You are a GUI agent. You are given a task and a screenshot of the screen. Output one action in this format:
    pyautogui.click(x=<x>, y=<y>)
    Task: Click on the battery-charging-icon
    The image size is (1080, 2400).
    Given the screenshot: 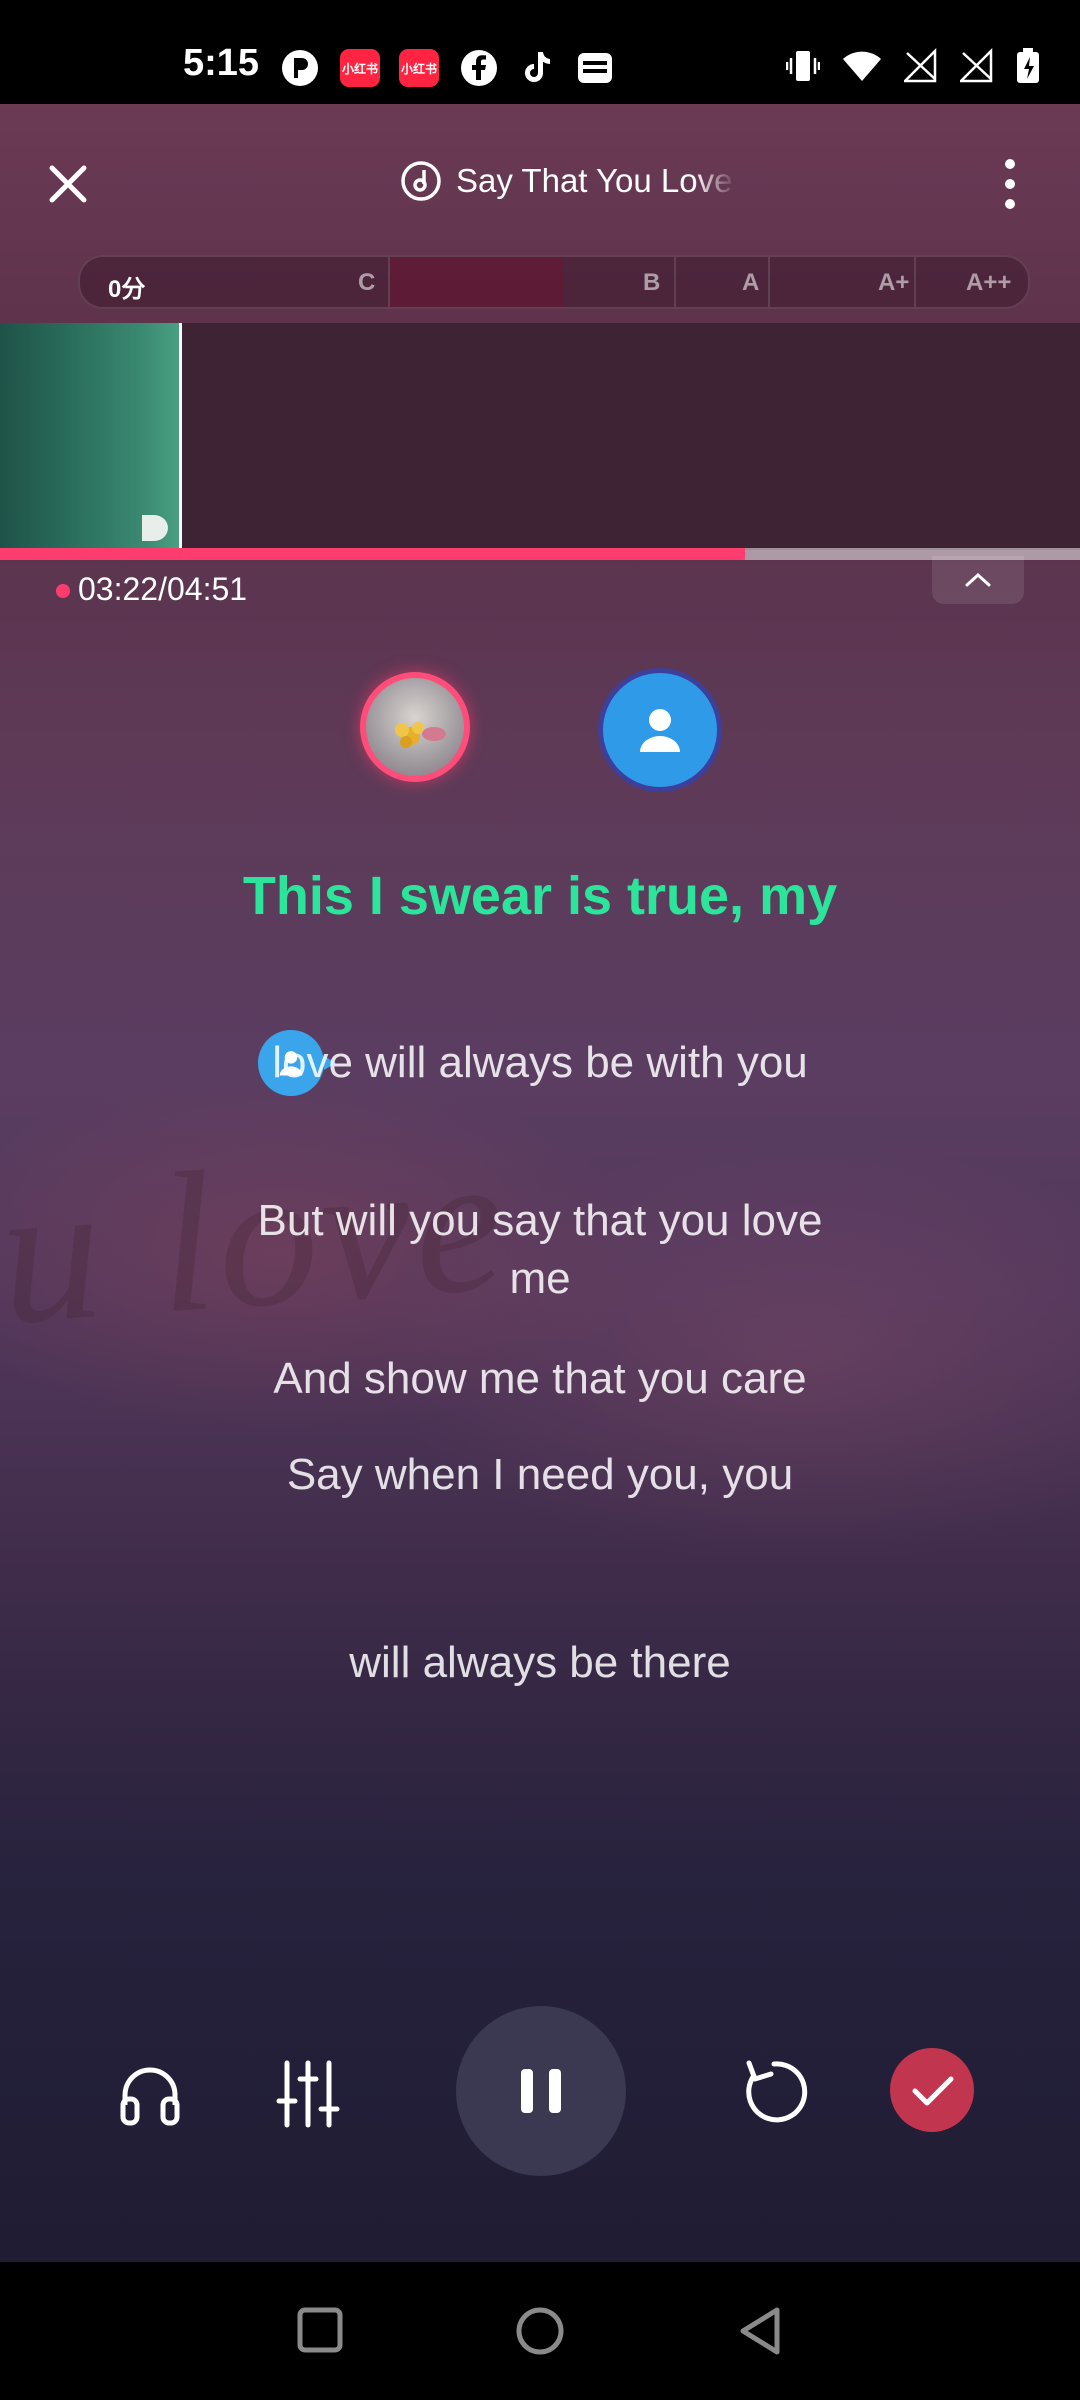 What is the action you would take?
    pyautogui.click(x=1028, y=65)
    